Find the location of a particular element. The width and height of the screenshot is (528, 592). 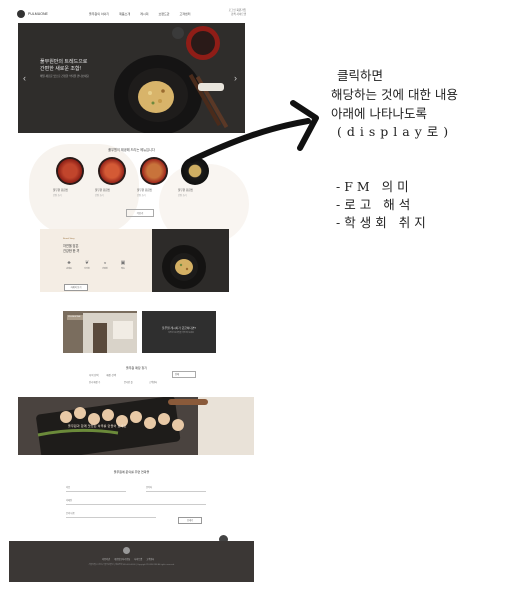

main-nav: 풀무원의 이야기 제품소개 레시피 브랜드관 고객센터 is located at coordinates (140, 14).